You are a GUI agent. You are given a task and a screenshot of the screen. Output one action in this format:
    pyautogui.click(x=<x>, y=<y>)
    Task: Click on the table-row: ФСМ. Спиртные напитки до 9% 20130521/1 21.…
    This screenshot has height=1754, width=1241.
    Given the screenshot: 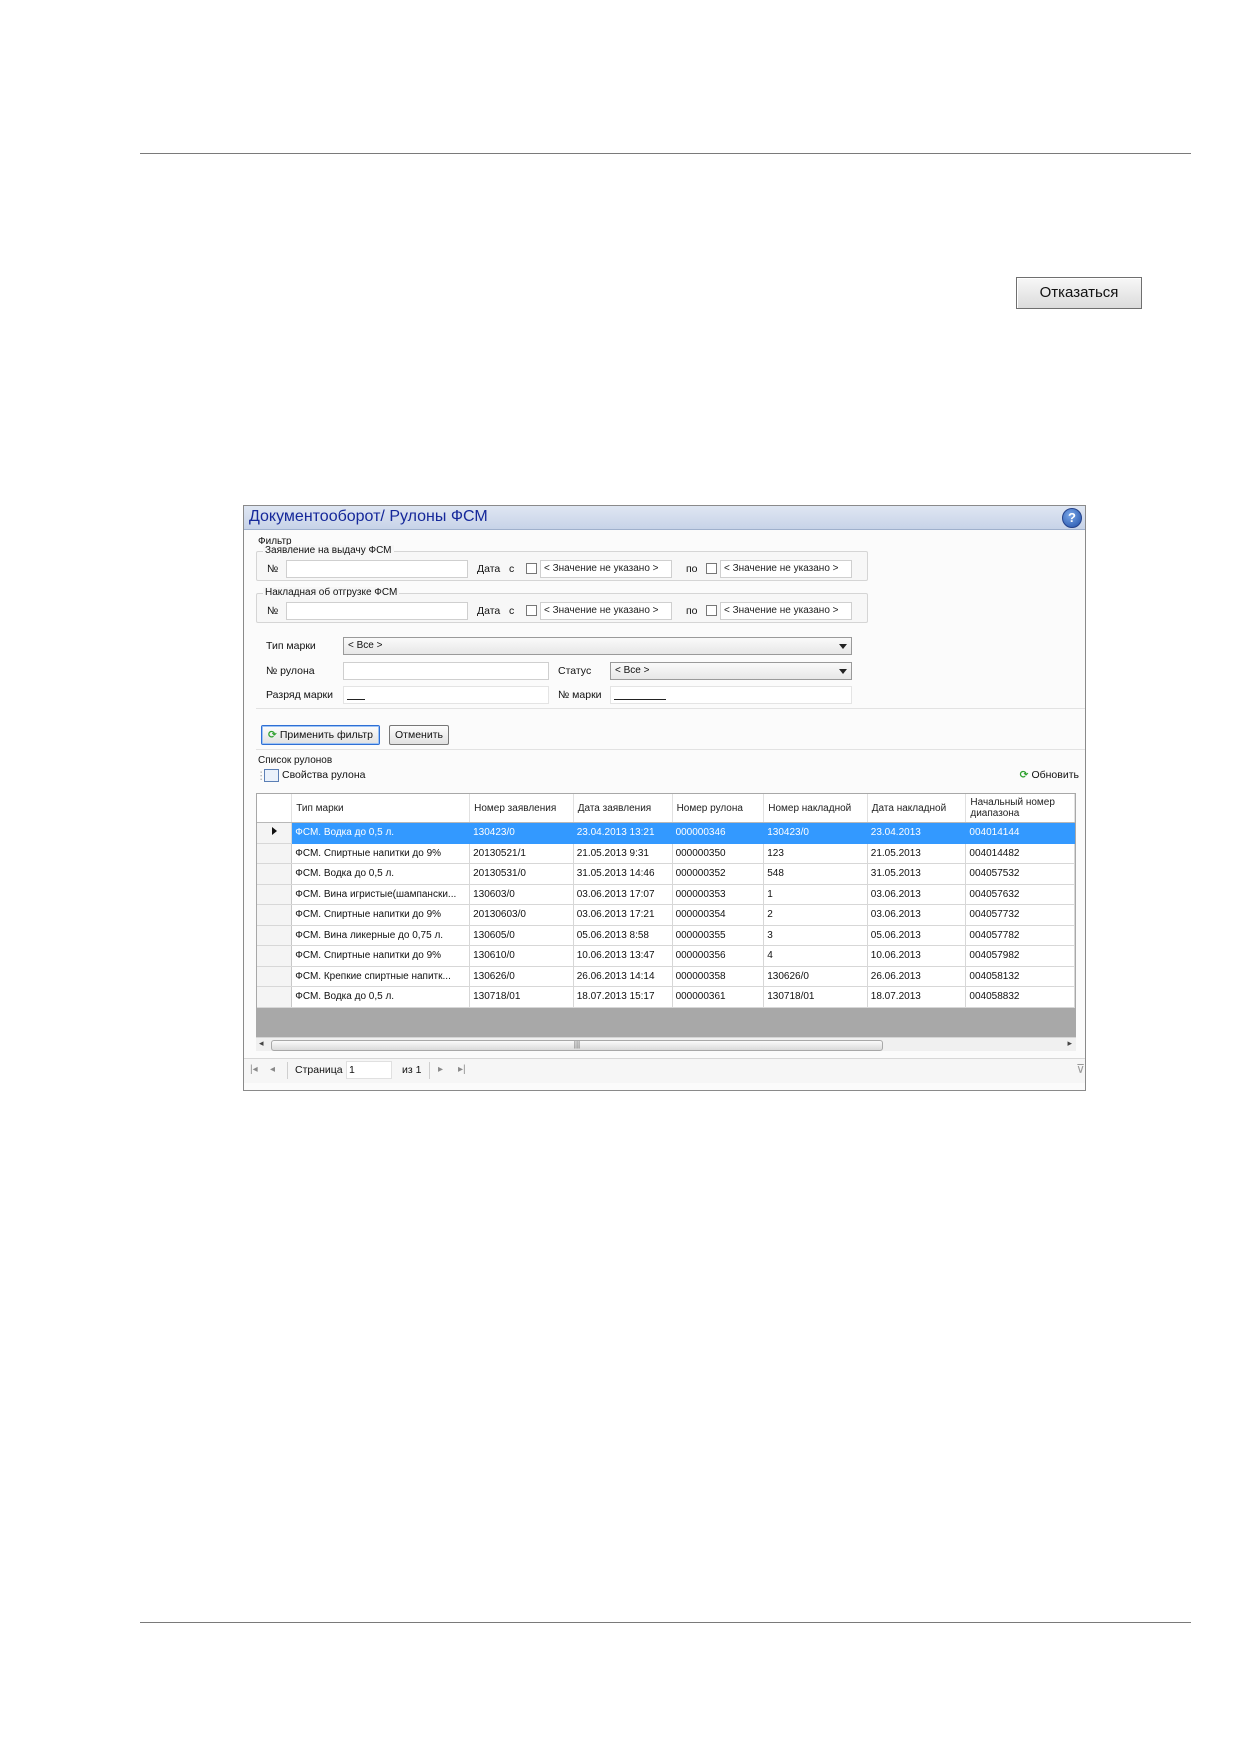 What is the action you would take?
    pyautogui.click(x=666, y=853)
    